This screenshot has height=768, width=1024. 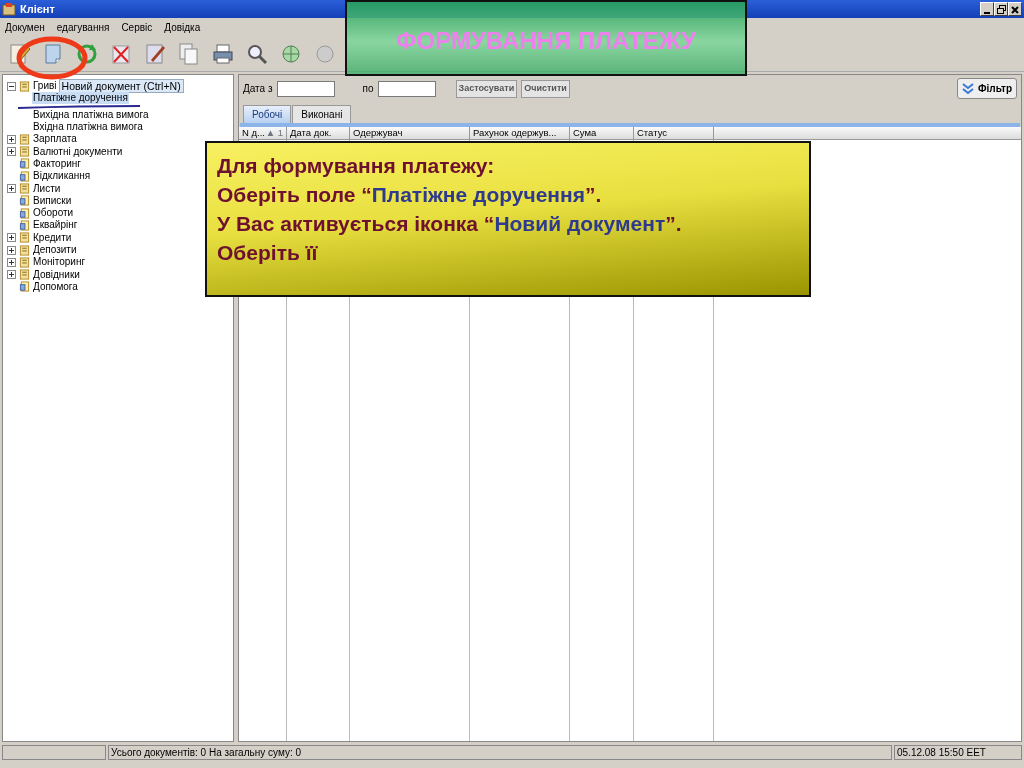 I want to click on minimize-button, so click(x=987, y=9).